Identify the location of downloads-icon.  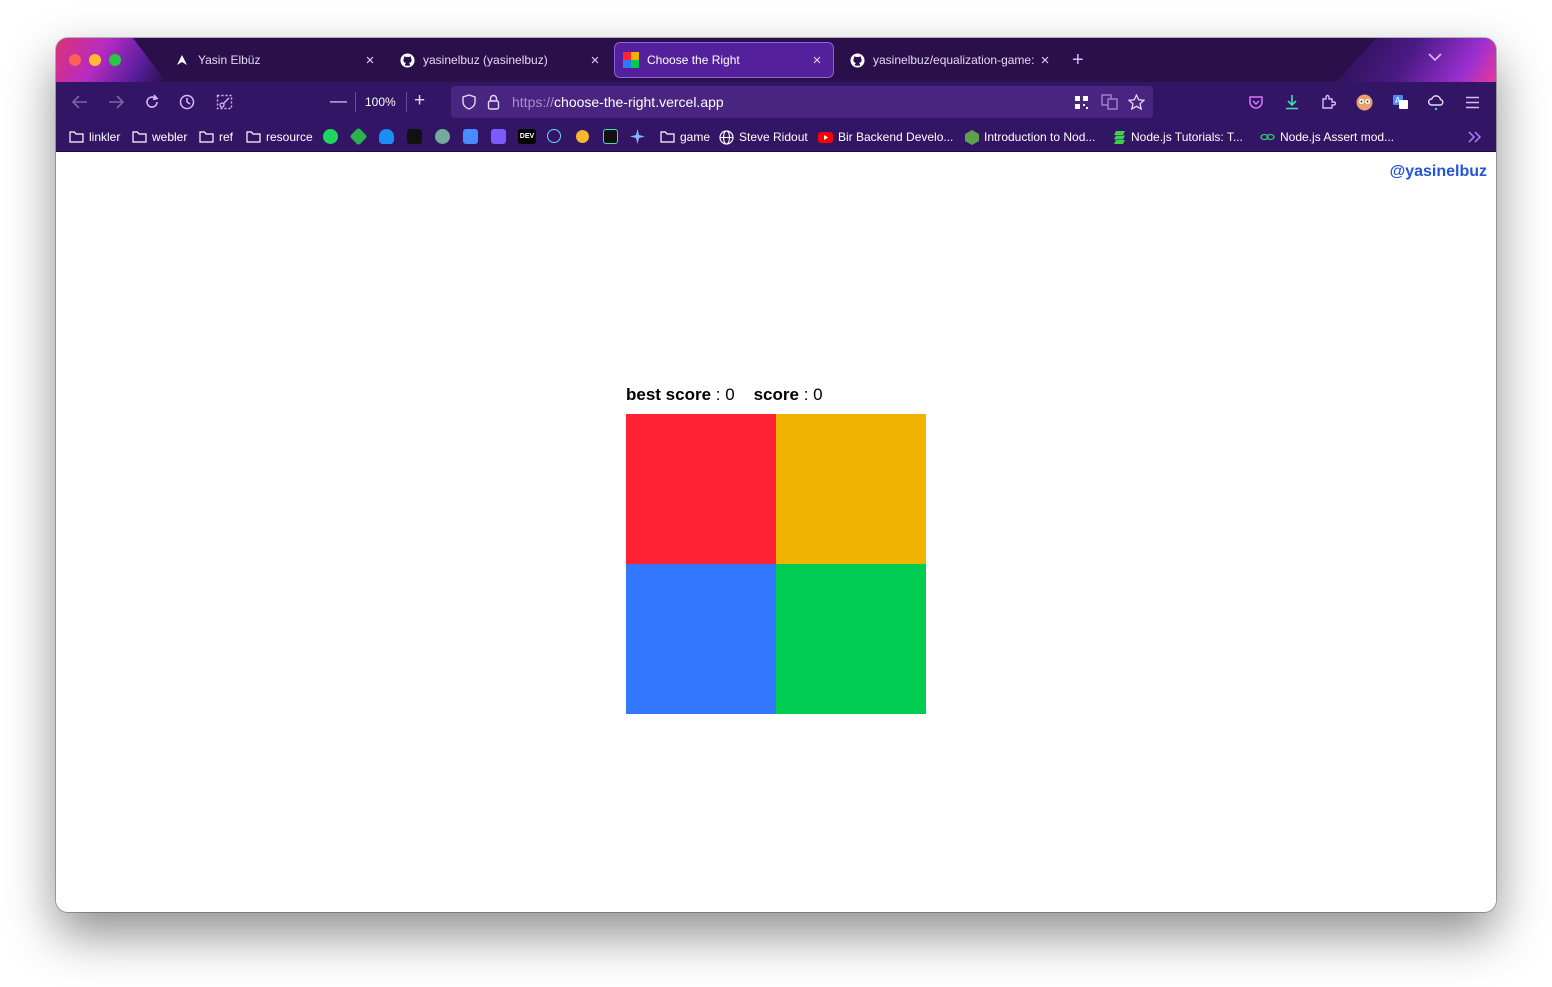
(1292, 102).